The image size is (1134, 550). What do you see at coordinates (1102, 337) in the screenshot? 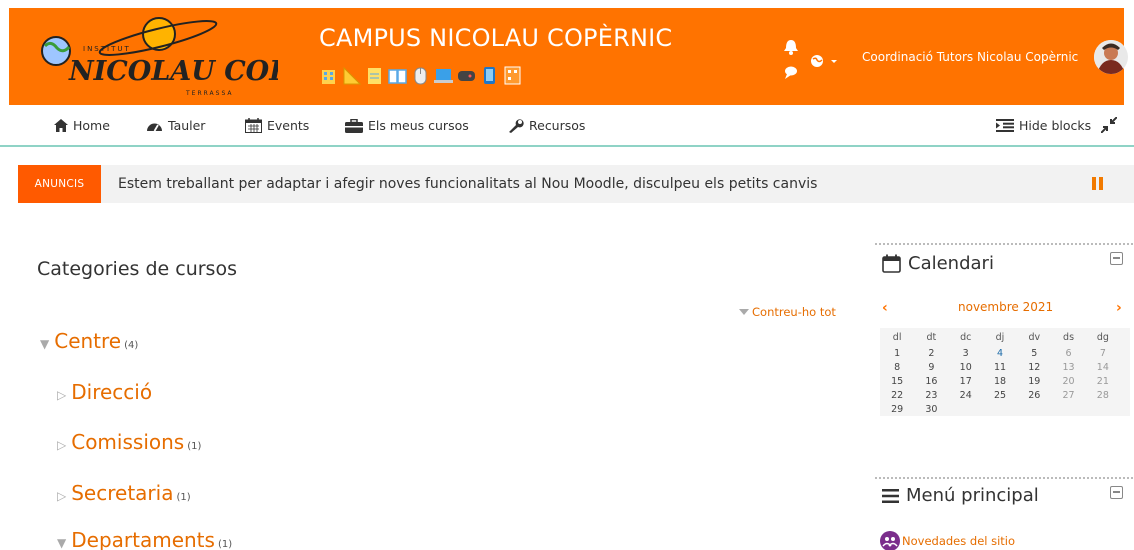
I see `weekday-header: dg` at bounding box center [1102, 337].